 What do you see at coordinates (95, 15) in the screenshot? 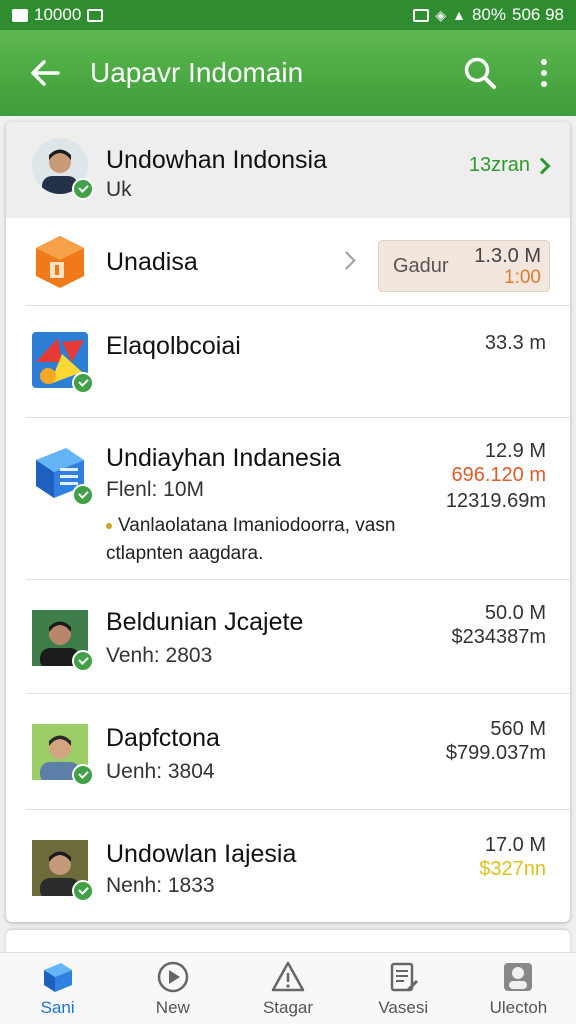
I see `screenshot-icon` at bounding box center [95, 15].